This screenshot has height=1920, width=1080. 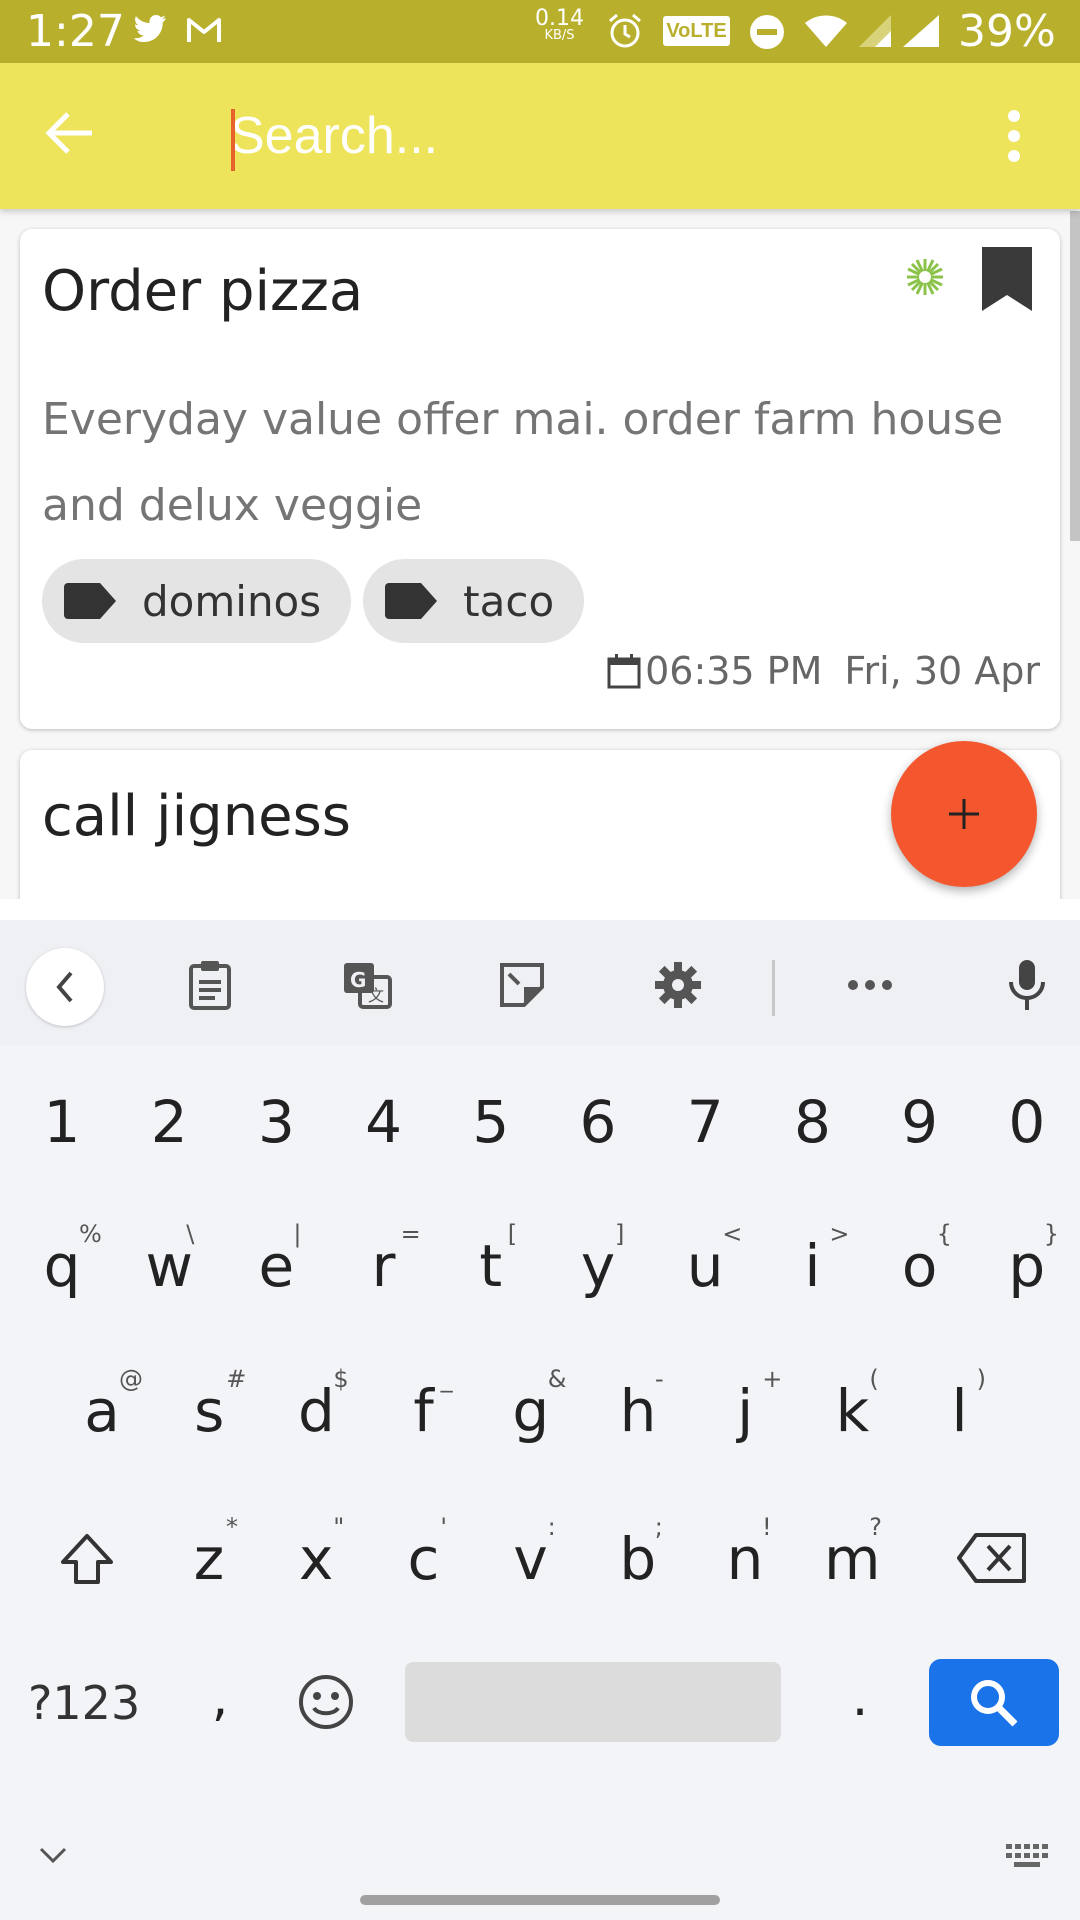 I want to click on note-datetime: 06:35 PM Fri, 30 Apr, so click(x=823, y=671).